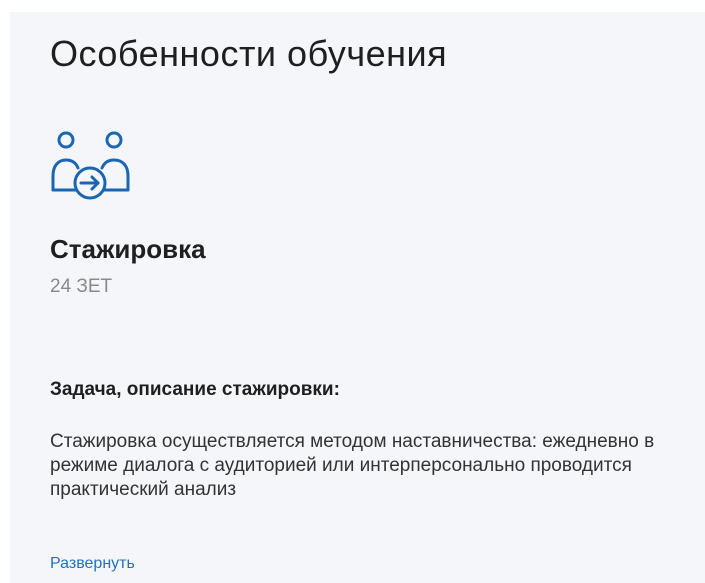  I want to click on feature-name: Стажировка, so click(128, 249).